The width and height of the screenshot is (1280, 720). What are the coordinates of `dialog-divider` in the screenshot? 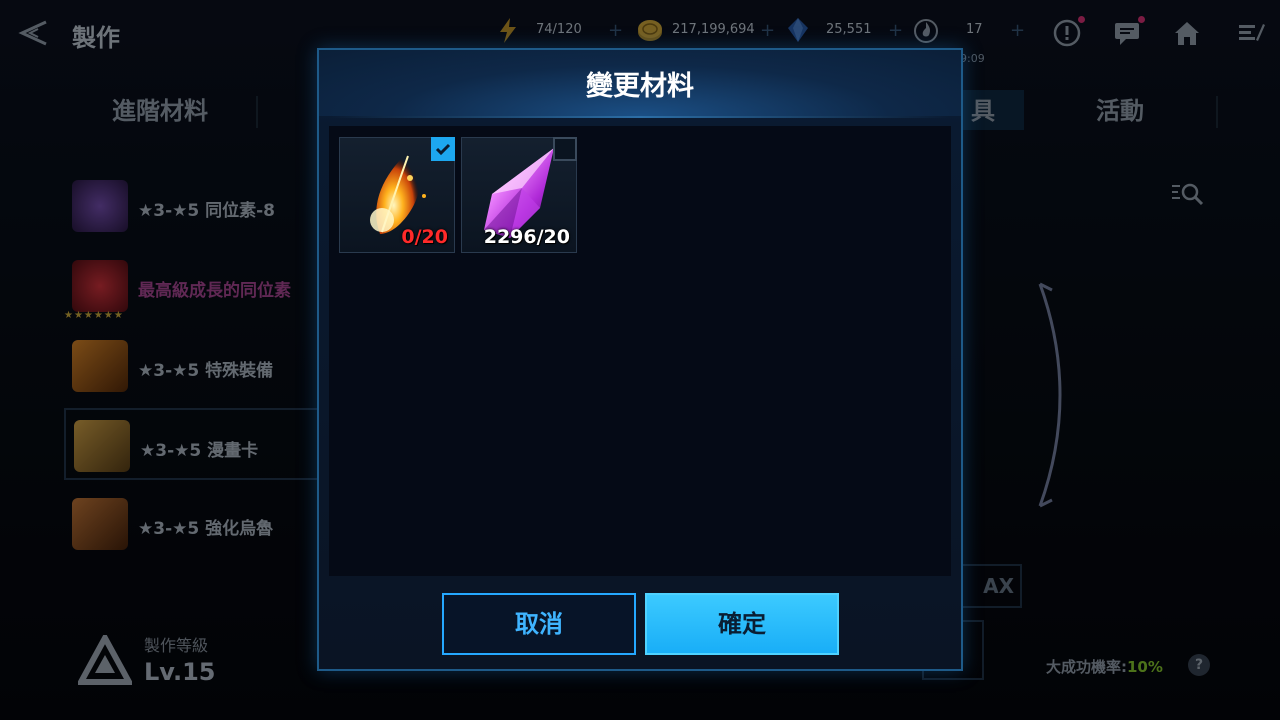 It's located at (640, 117).